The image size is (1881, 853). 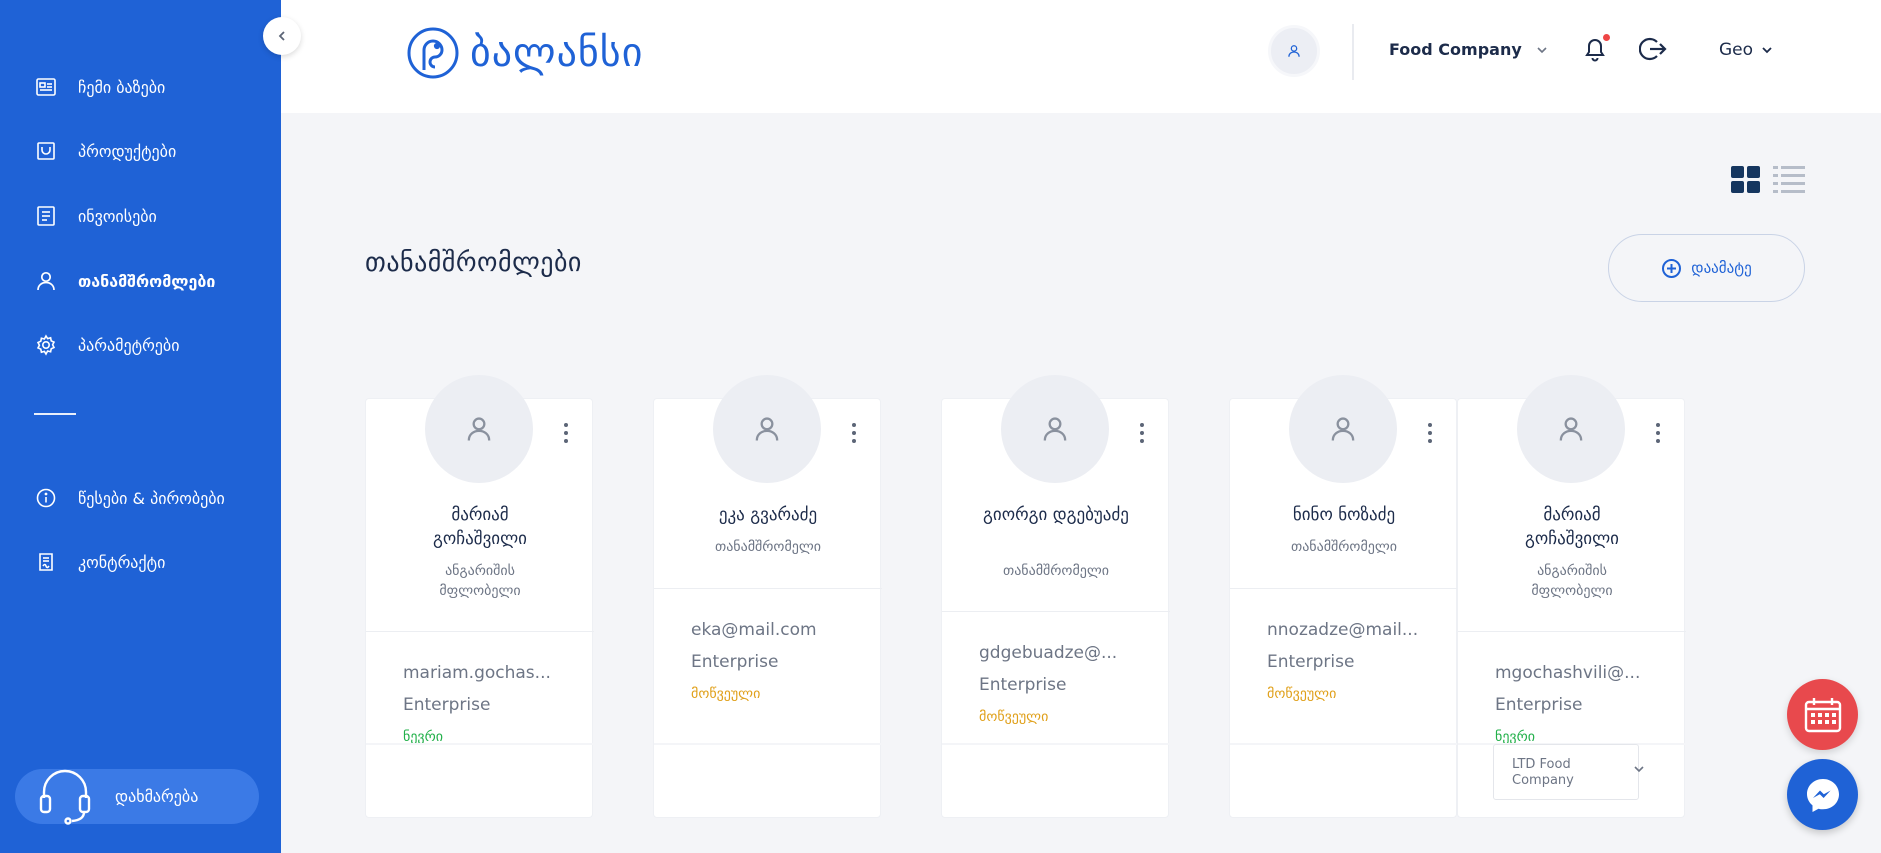 I want to click on invoice-icon, so click(x=46, y=216).